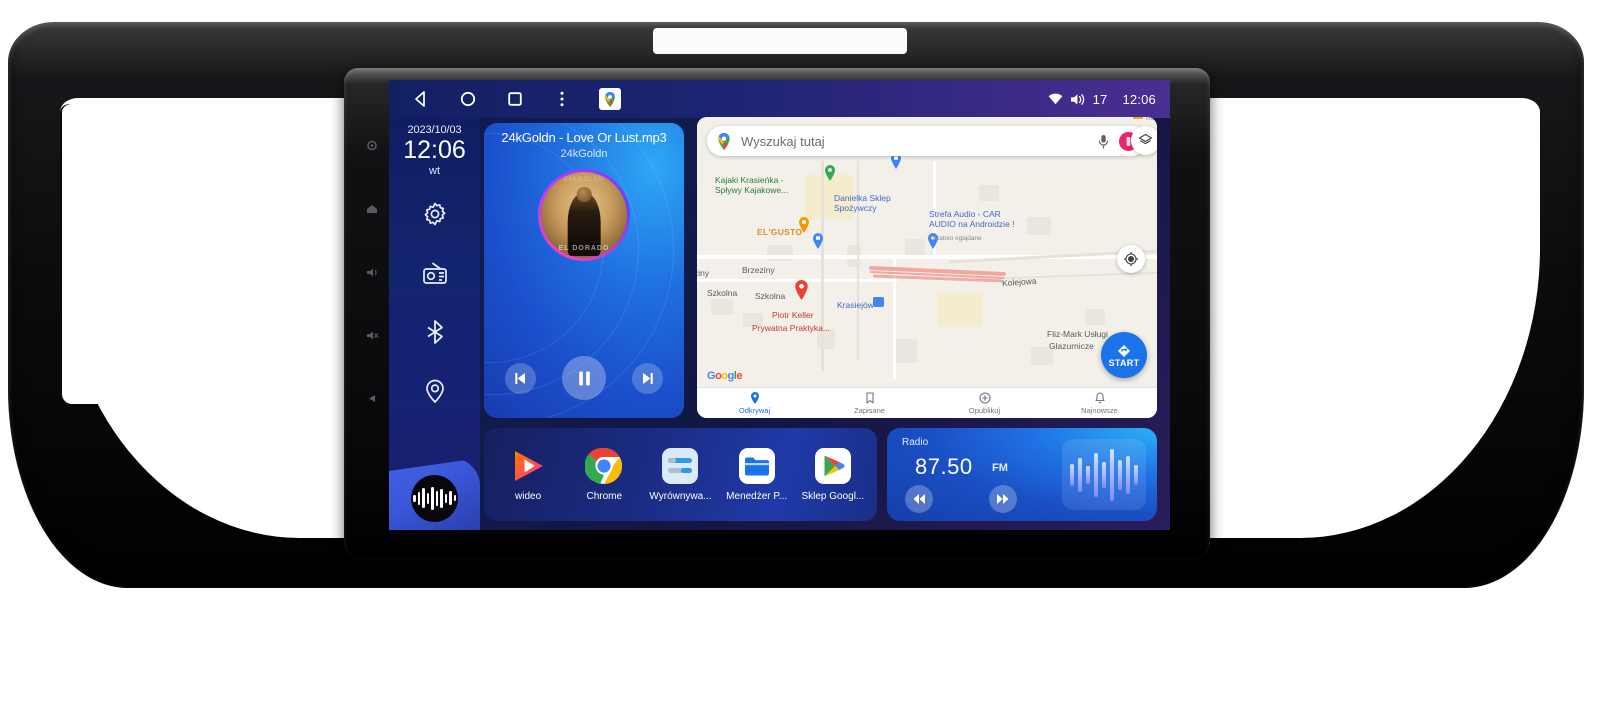 The width and height of the screenshot is (1599, 705). I want to click on map-nav-explore: Odkrywaj, so click(754, 403).